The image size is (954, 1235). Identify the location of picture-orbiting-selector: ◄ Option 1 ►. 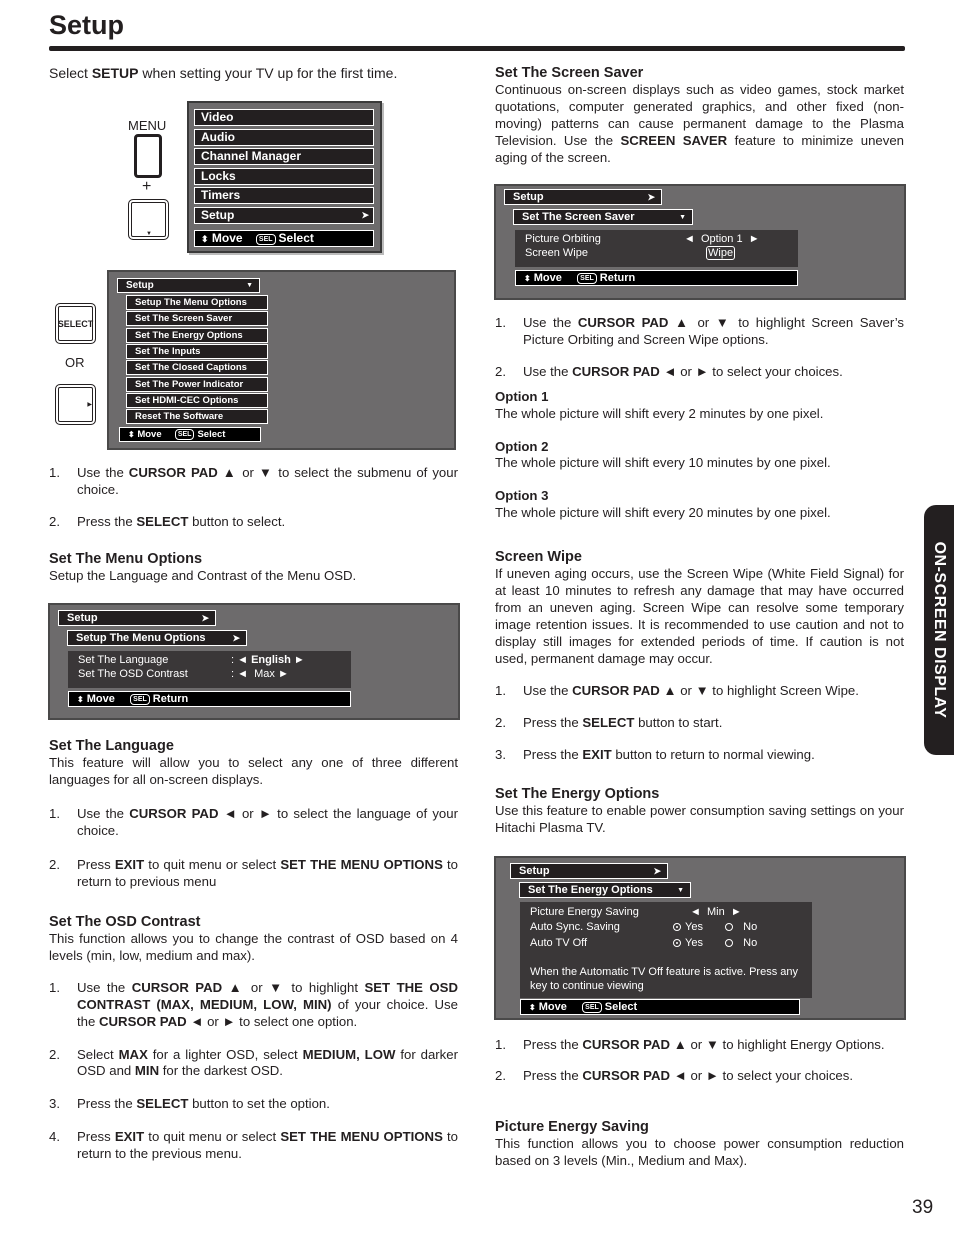
(722, 239).